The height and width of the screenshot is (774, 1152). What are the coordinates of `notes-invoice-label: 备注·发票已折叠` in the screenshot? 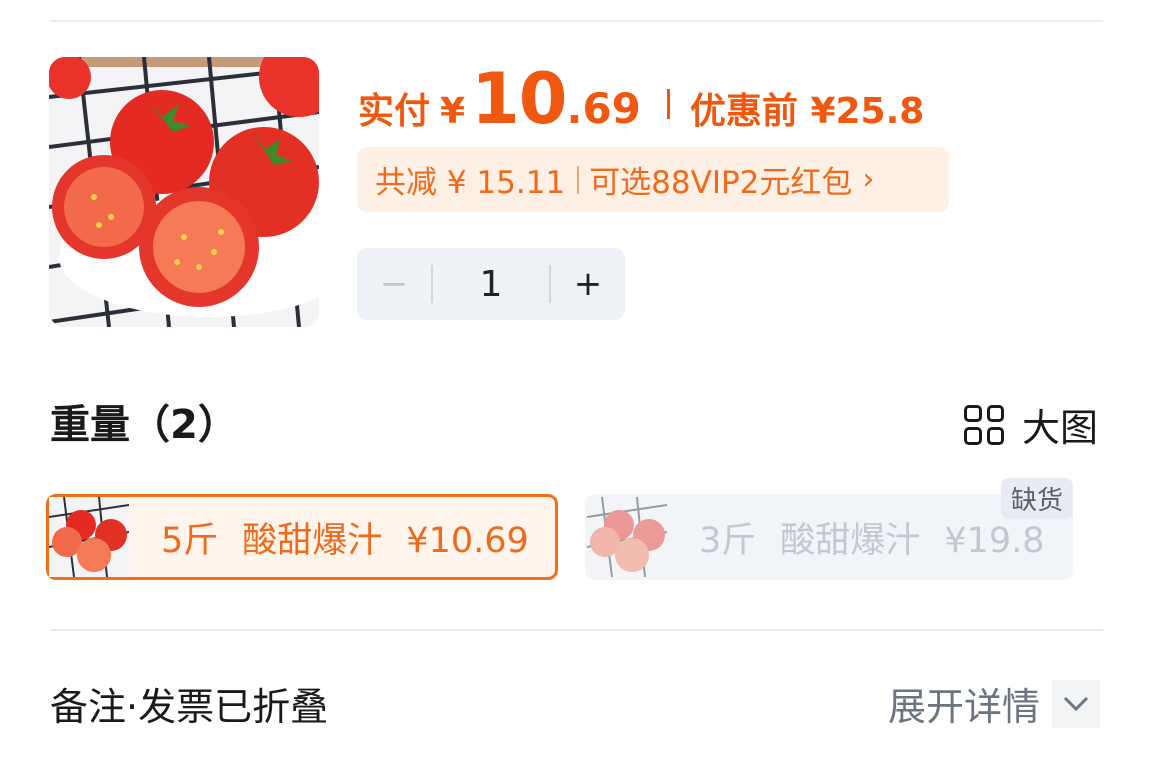 It's located at (189, 707).